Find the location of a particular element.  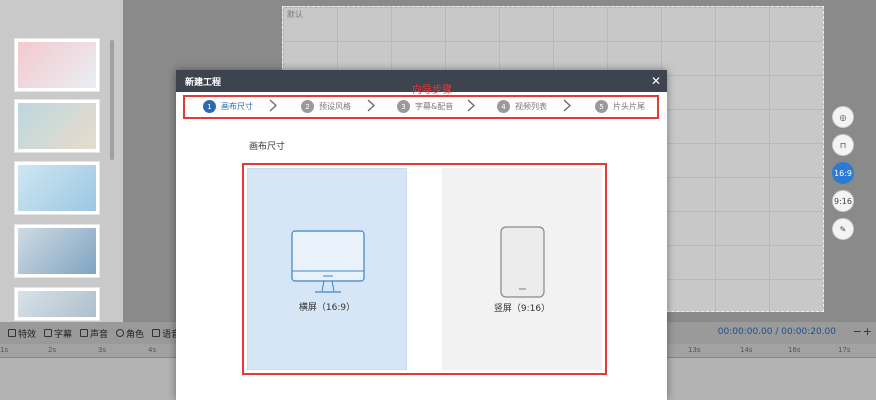

close-icon: ✕ is located at coordinates (656, 81).